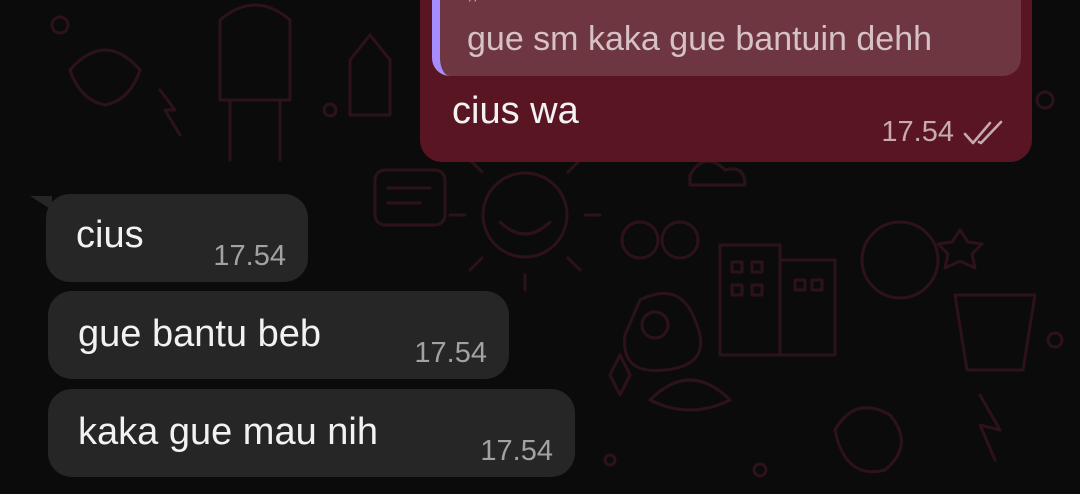 This screenshot has width=1080, height=494. I want to click on message-text: kaka gue mau nih, so click(228, 432).